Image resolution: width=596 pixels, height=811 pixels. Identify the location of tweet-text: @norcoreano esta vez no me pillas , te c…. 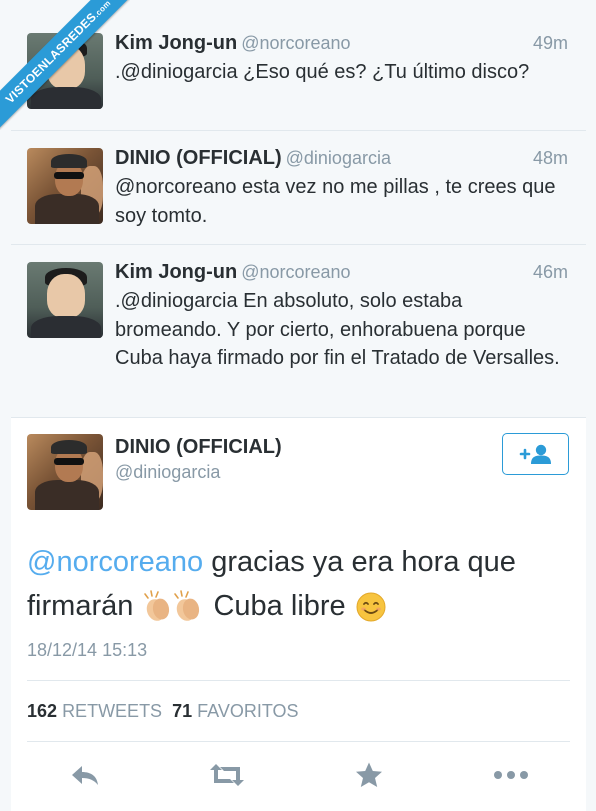
(335, 201).